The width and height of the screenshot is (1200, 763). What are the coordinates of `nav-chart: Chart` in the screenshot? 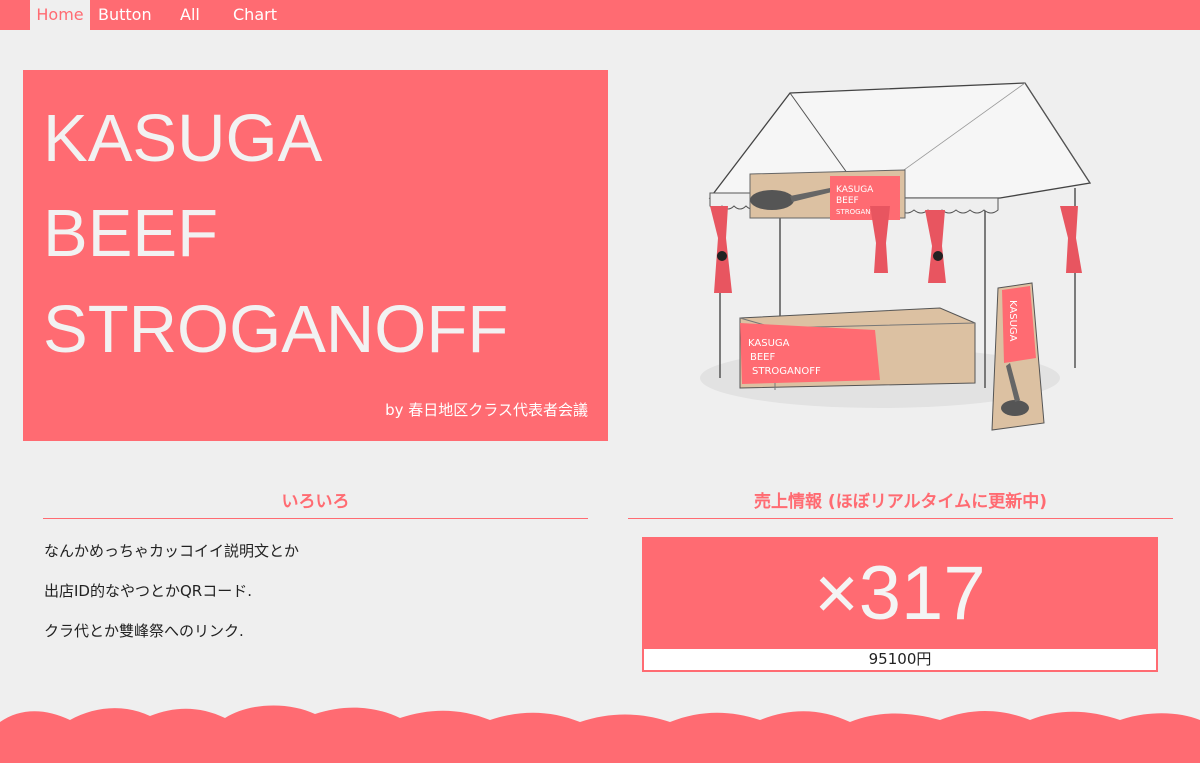 It's located at (255, 15).